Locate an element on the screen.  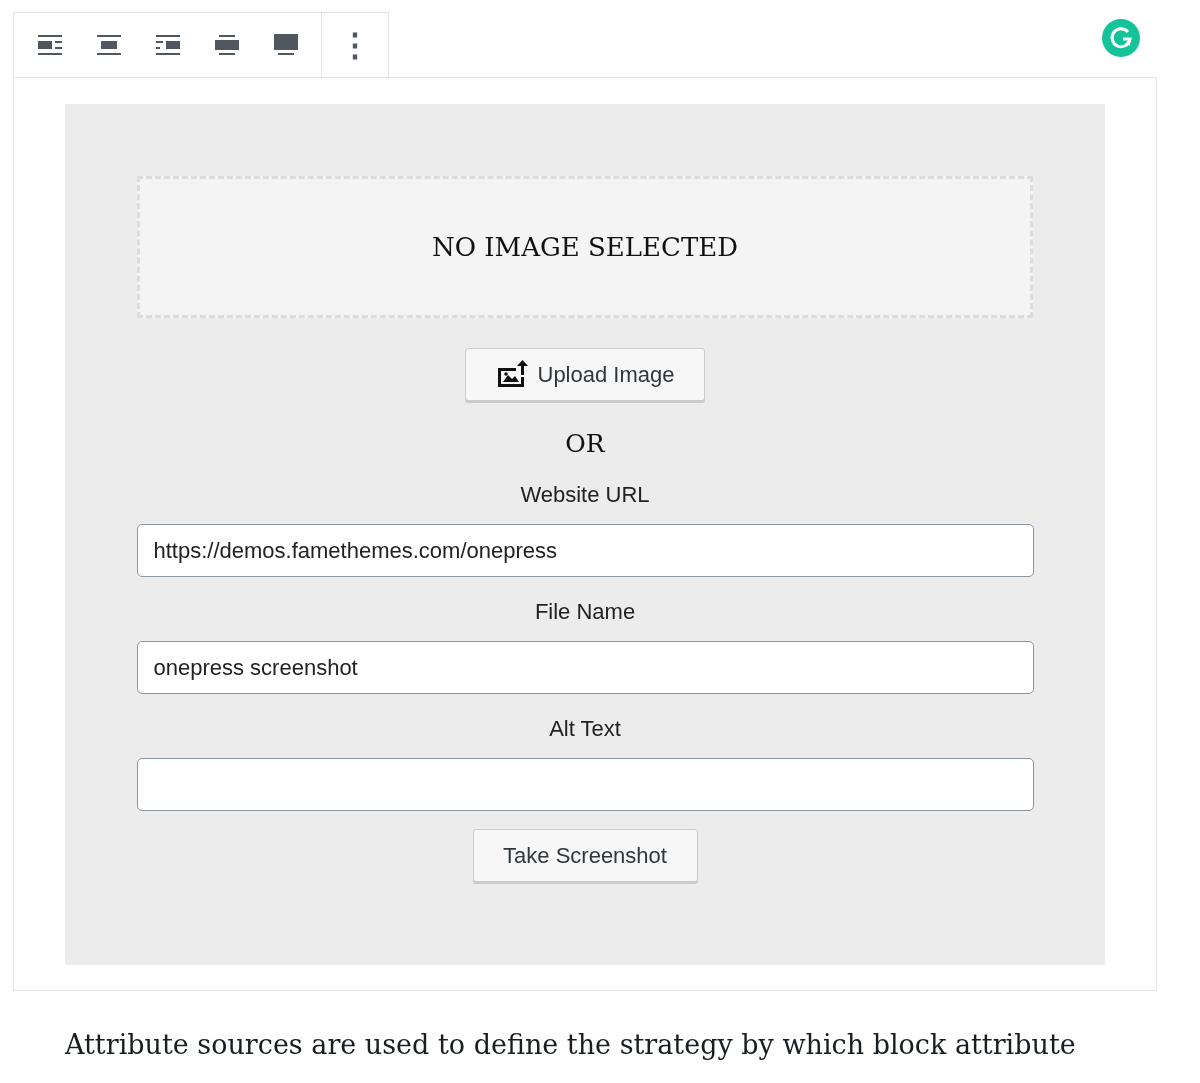
text-input-field: onepress screenshot is located at coordinates (585, 667).